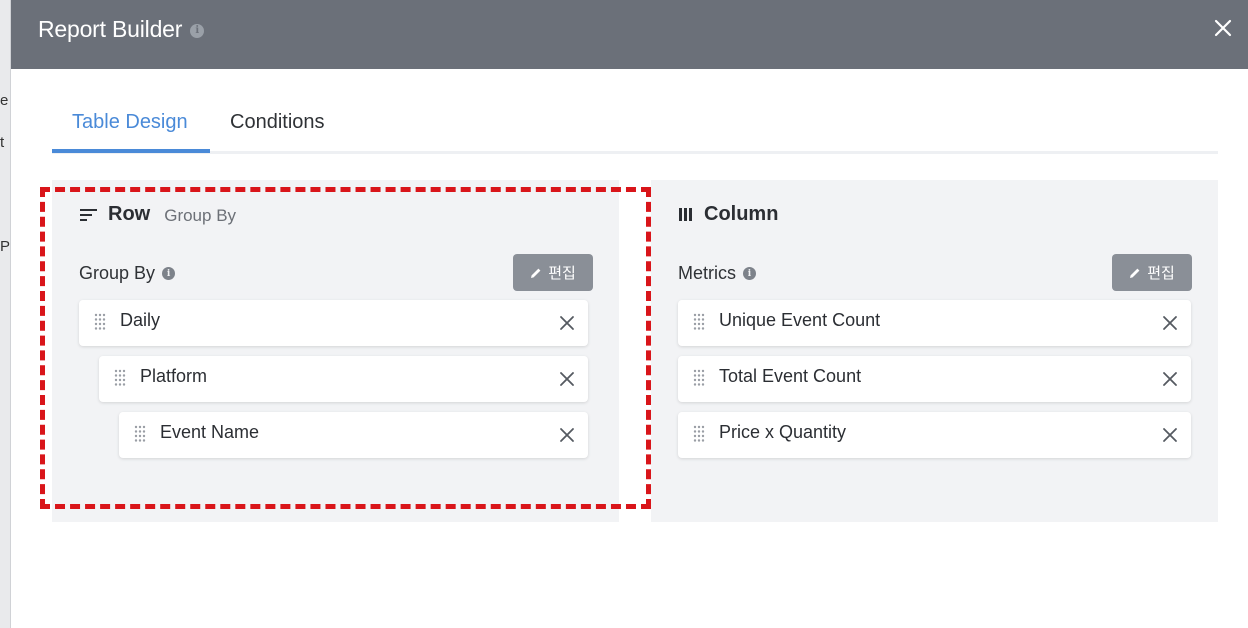 The height and width of the screenshot is (628, 1248). What do you see at coordinates (685, 214) in the screenshot?
I see `columns-bars-icon` at bounding box center [685, 214].